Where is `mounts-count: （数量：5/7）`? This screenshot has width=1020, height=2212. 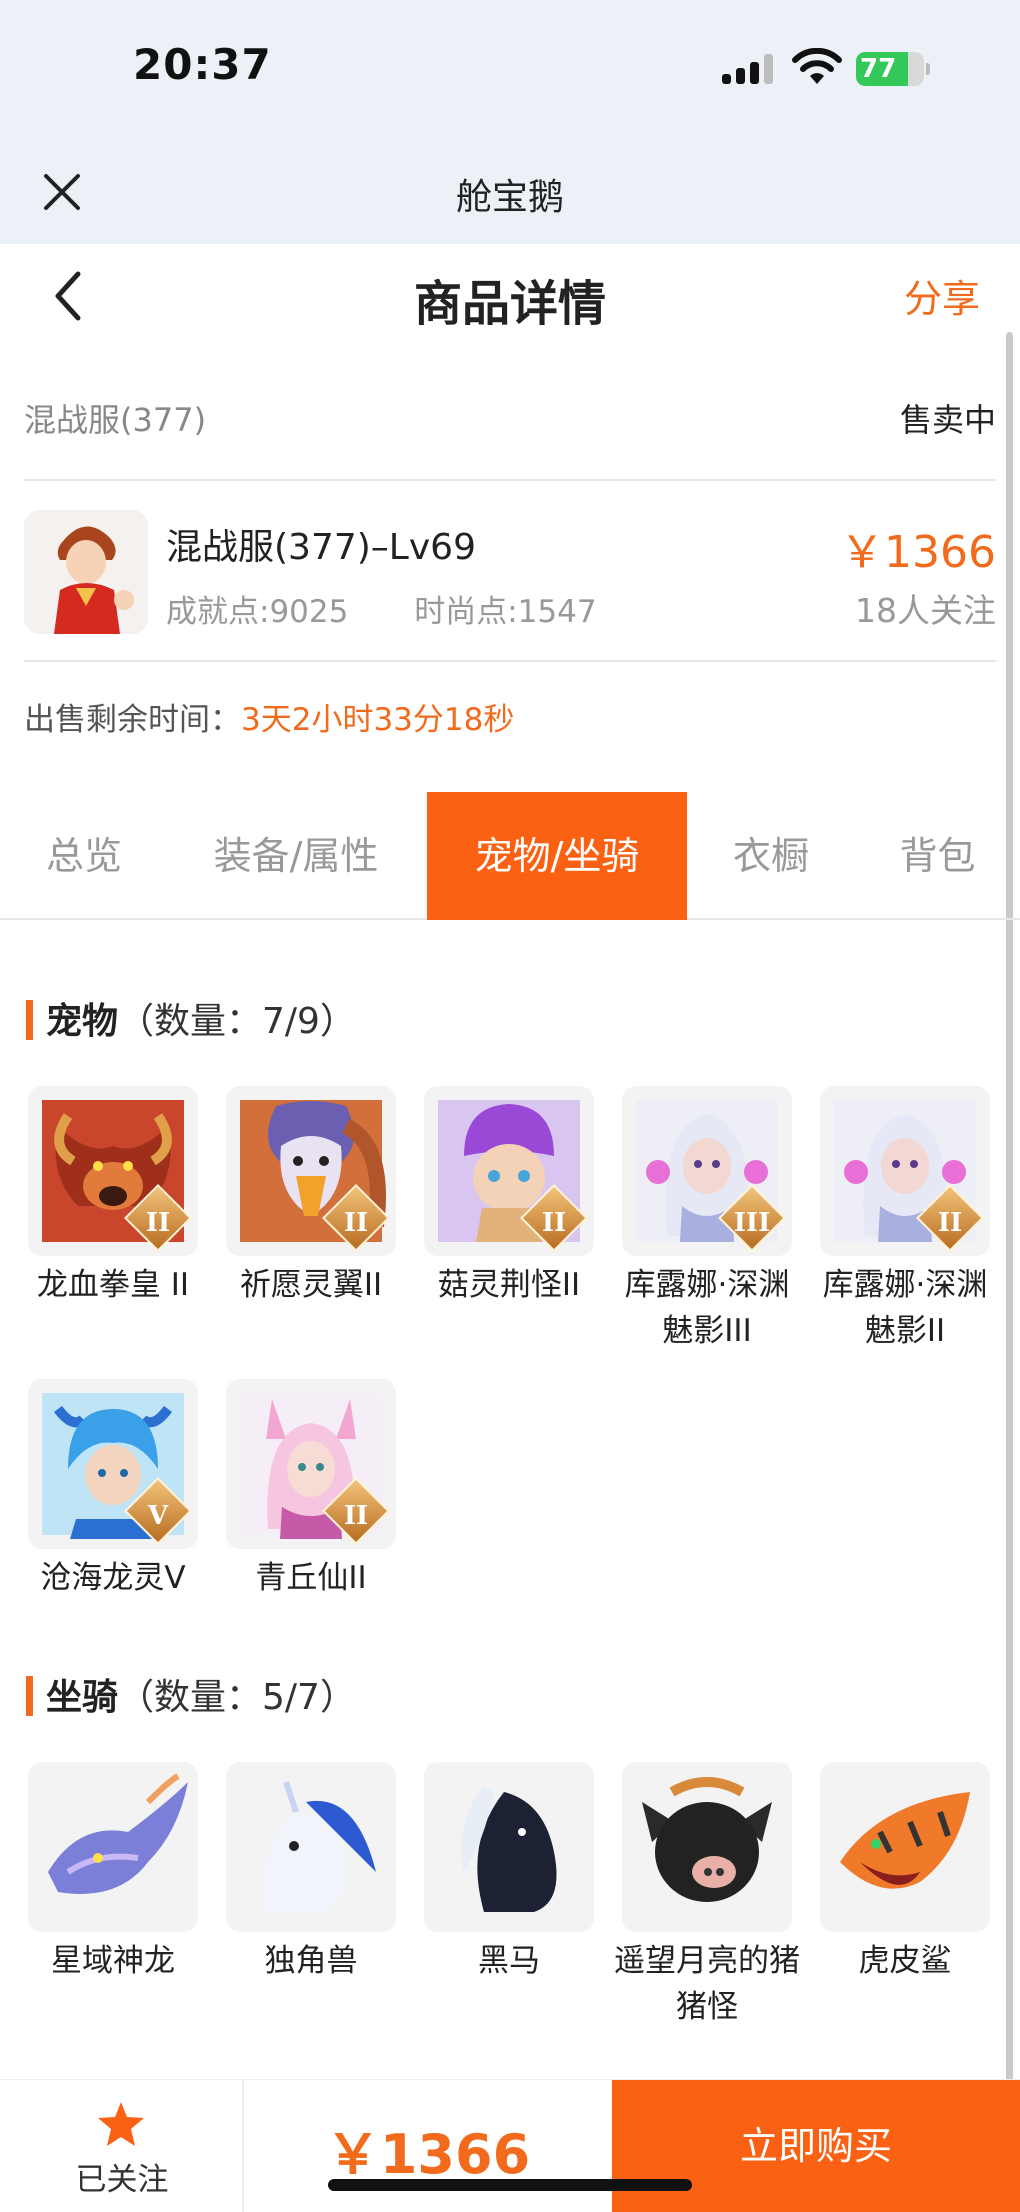 mounts-count: （数量：5/7） is located at coordinates (237, 1697).